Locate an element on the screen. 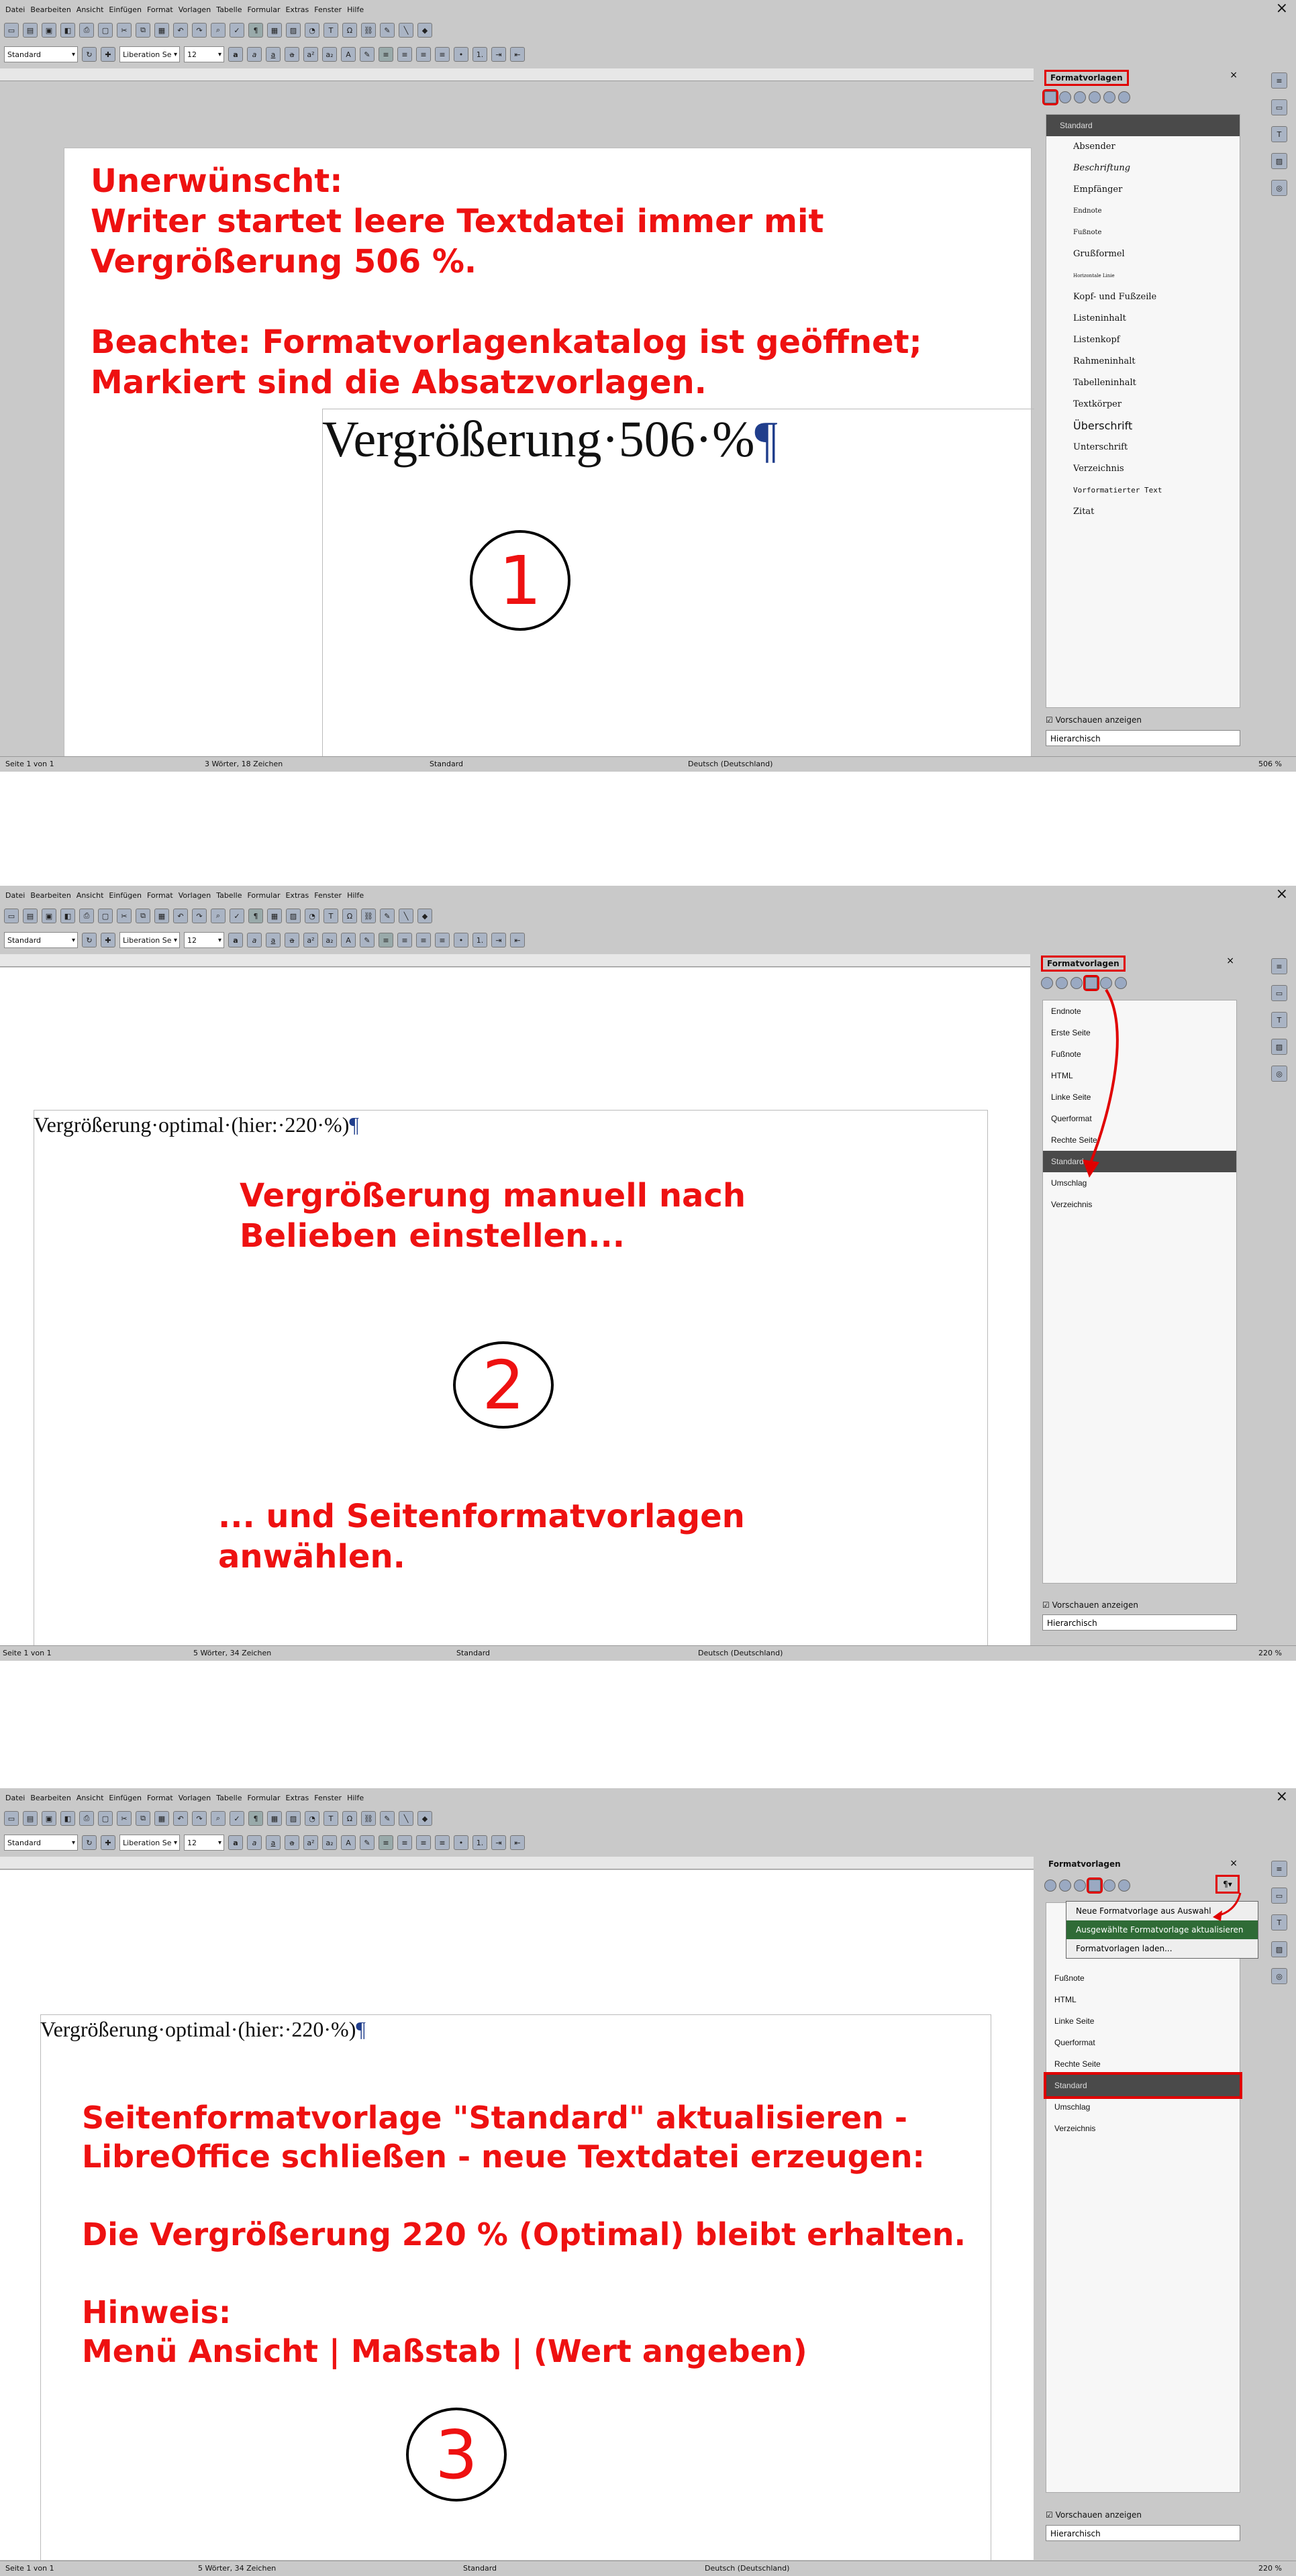  style-item: Textkörper is located at coordinates (1143, 404).